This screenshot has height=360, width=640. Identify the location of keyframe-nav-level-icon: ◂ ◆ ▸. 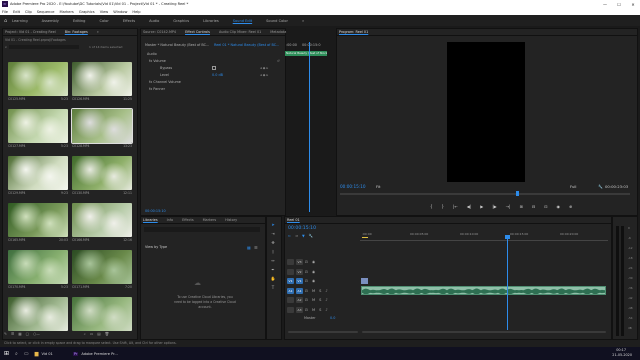
(264, 75).